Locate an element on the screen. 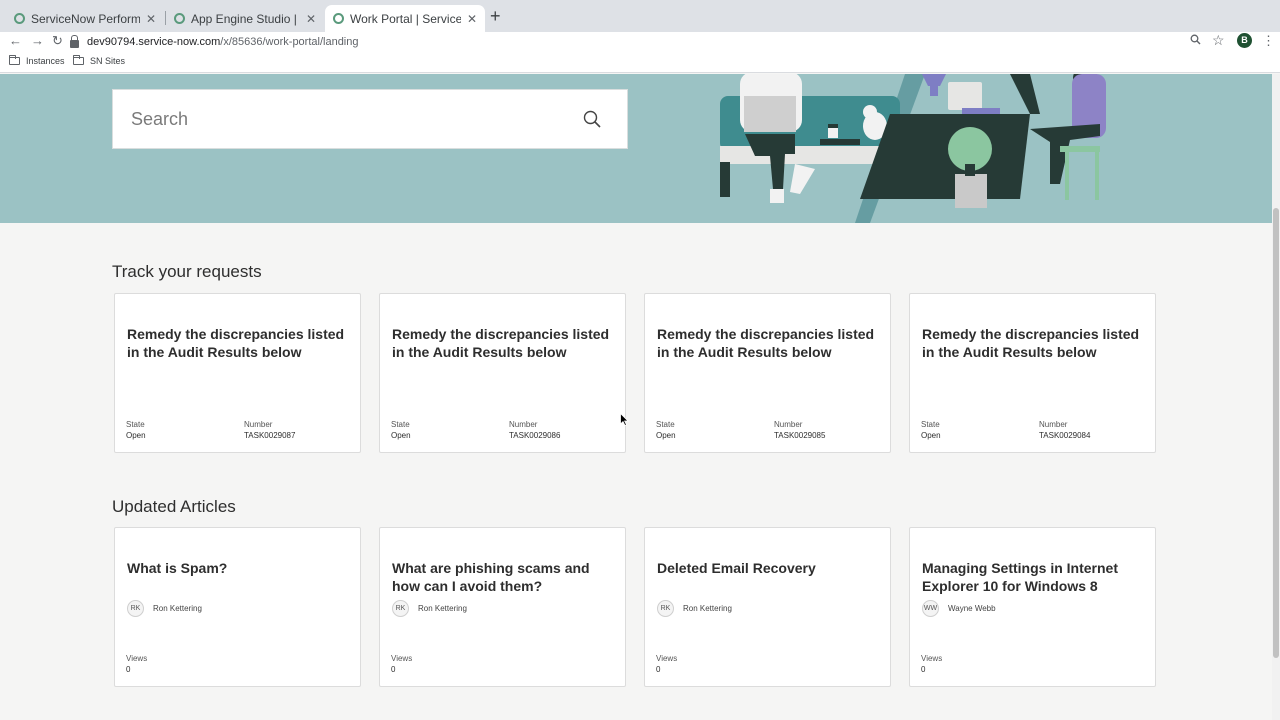 Image resolution: width=1280 pixels, height=720 pixels. tab-label: Work Portal | ServiceNow is located at coordinates (405, 18).